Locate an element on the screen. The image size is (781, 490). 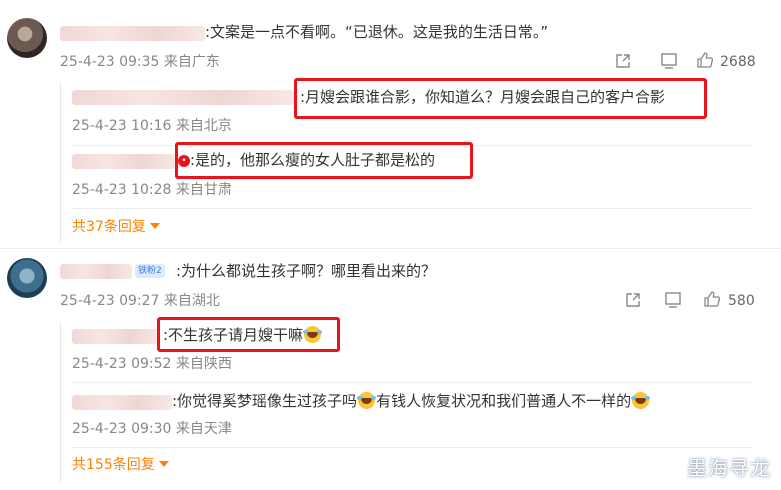
reply-time: 25-4-23 10:28 is located at coordinates (122, 190).